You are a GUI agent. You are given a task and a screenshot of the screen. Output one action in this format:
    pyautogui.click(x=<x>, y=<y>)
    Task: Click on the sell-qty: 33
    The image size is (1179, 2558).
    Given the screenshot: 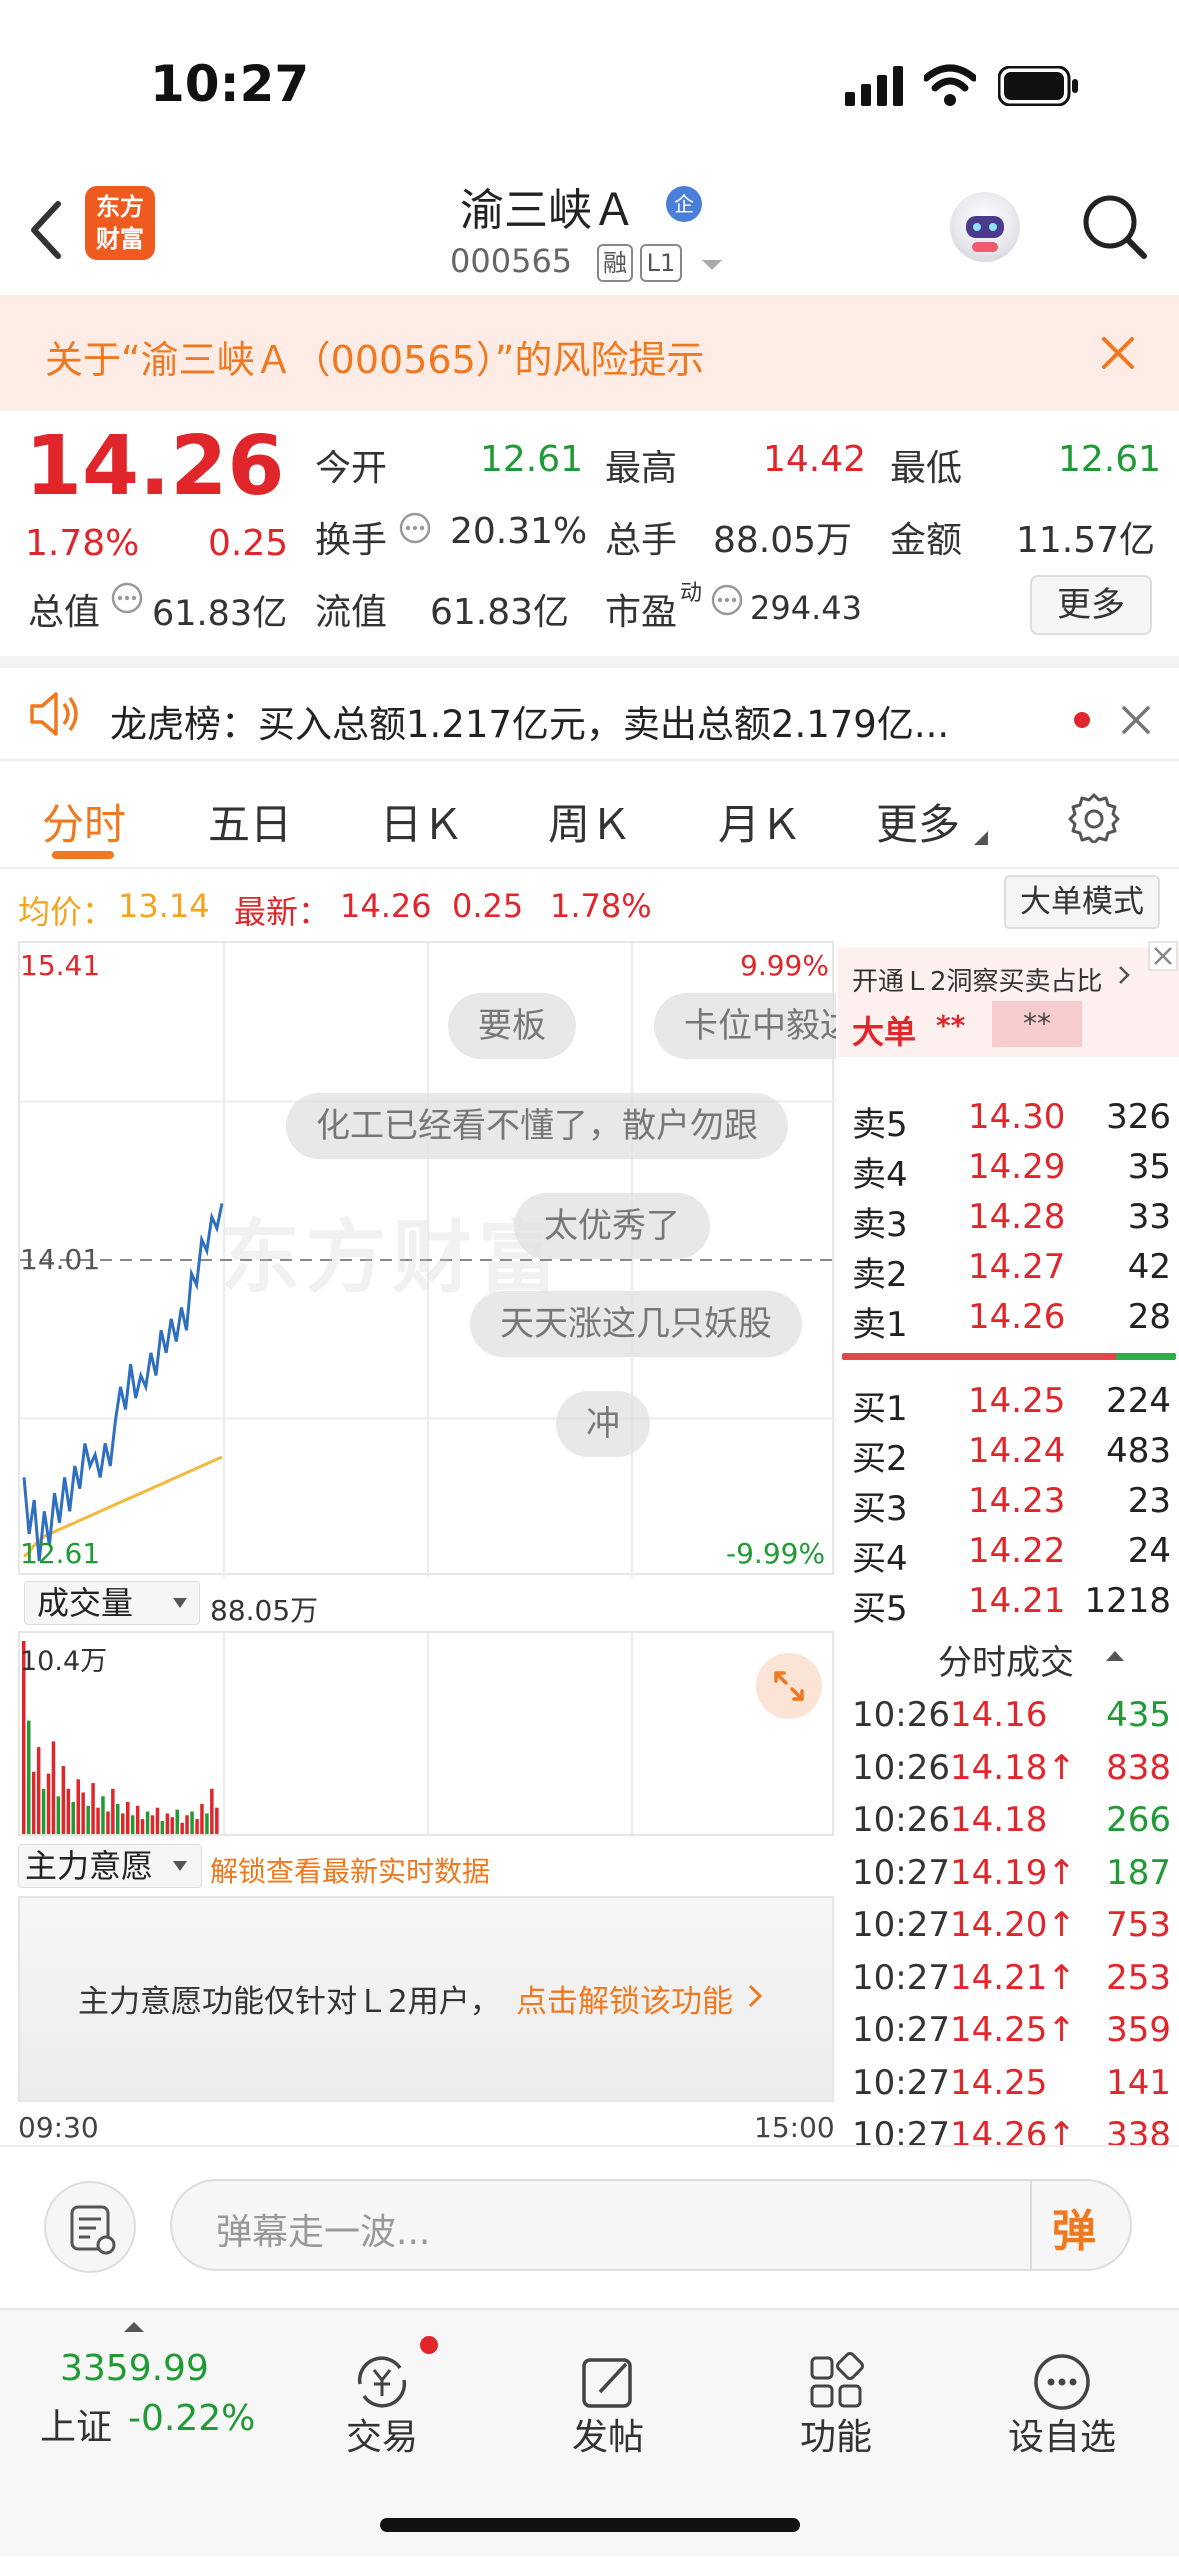 What is the action you would take?
    pyautogui.click(x=1149, y=1217)
    